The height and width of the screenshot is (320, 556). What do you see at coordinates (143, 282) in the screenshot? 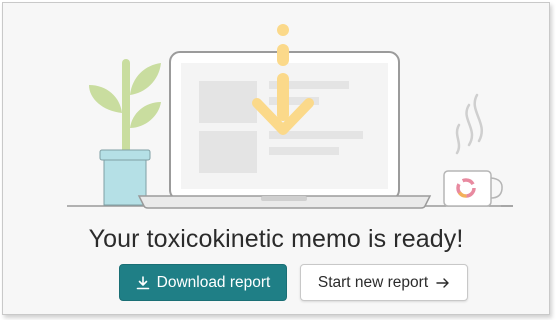
I see `download-icon` at bounding box center [143, 282].